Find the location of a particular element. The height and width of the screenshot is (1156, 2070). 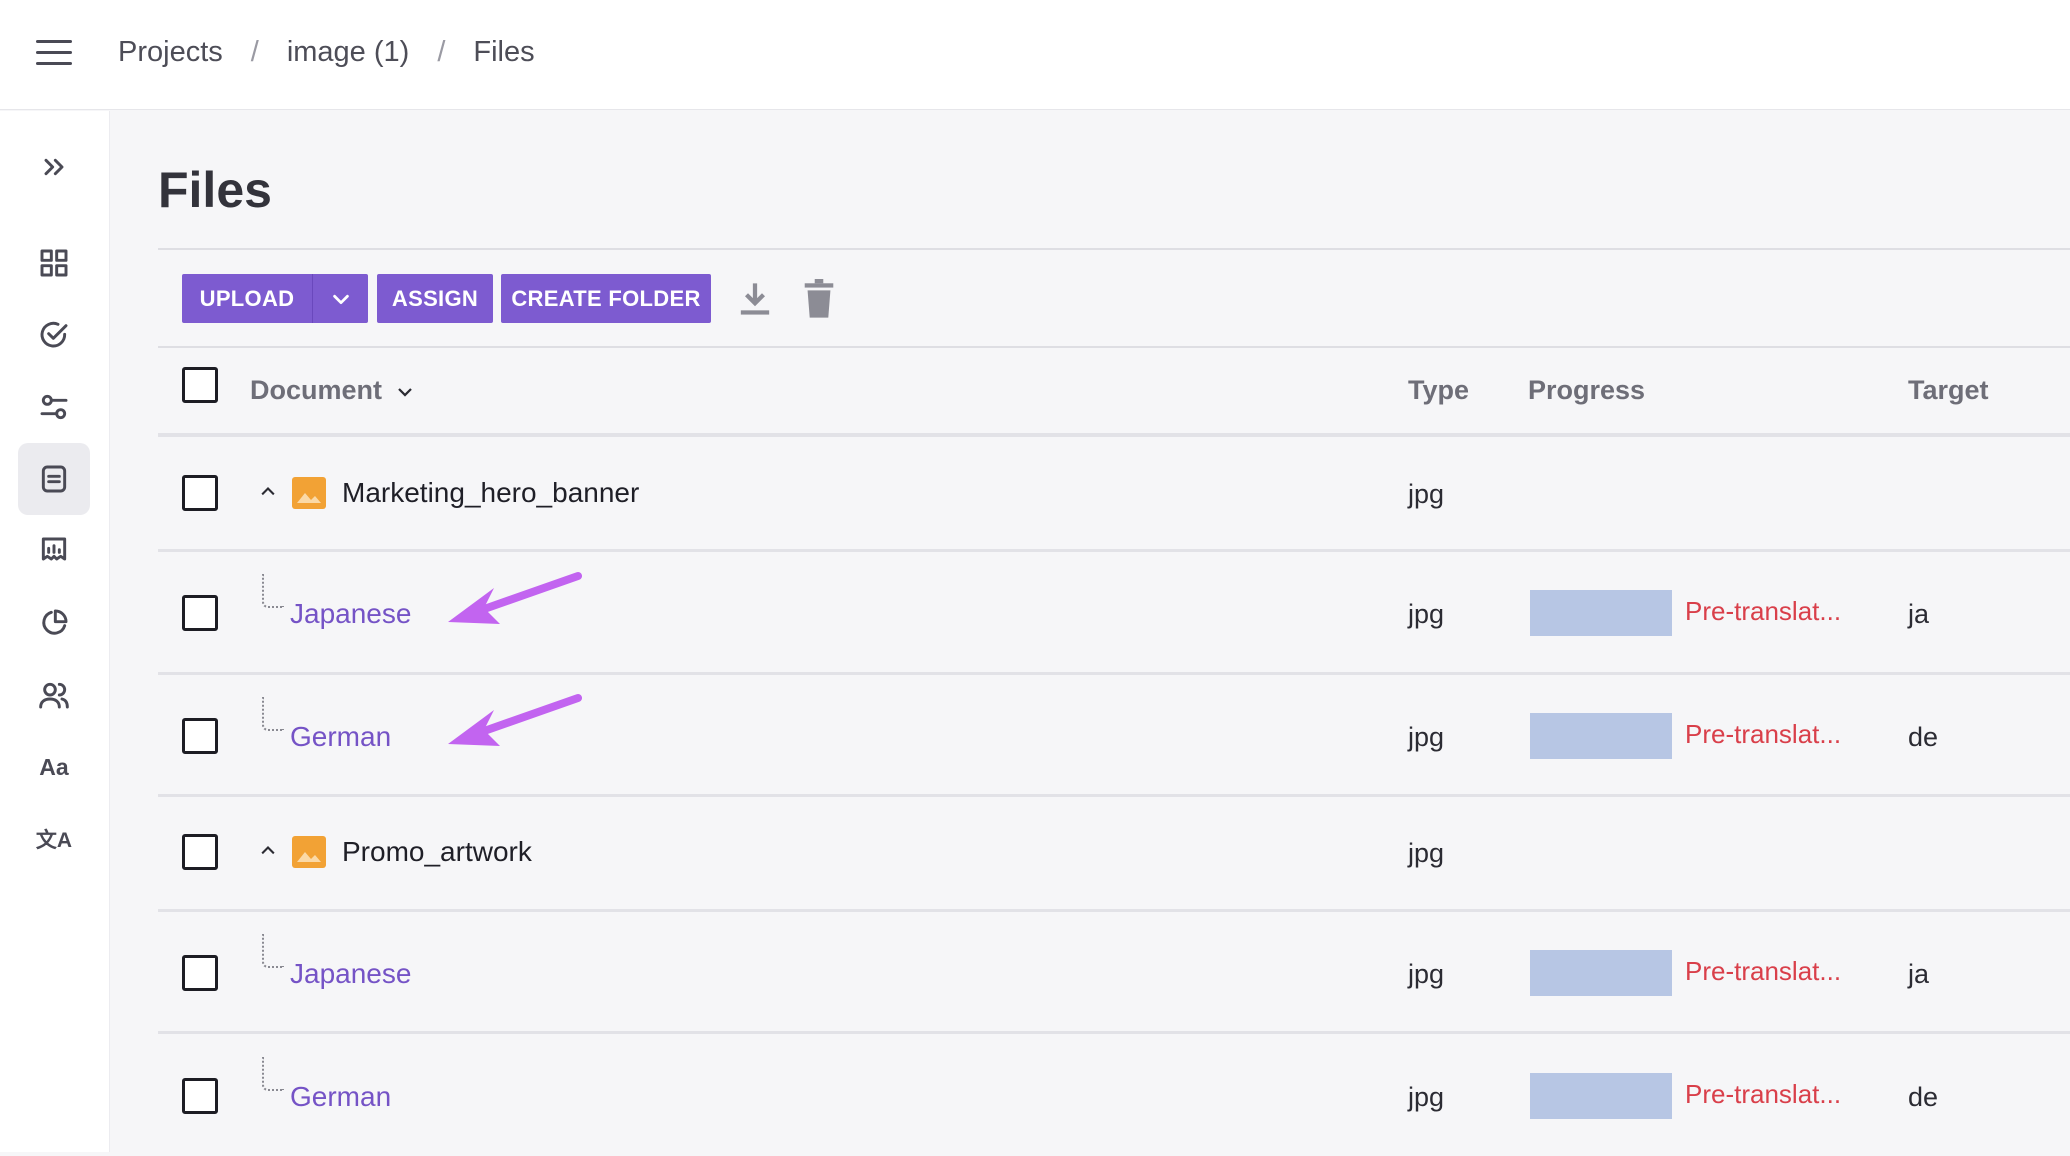

members-icon is located at coordinates (54, 695).